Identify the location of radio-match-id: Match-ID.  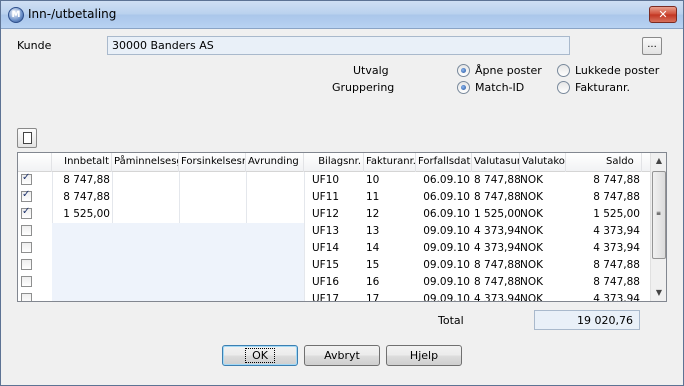
(490, 87).